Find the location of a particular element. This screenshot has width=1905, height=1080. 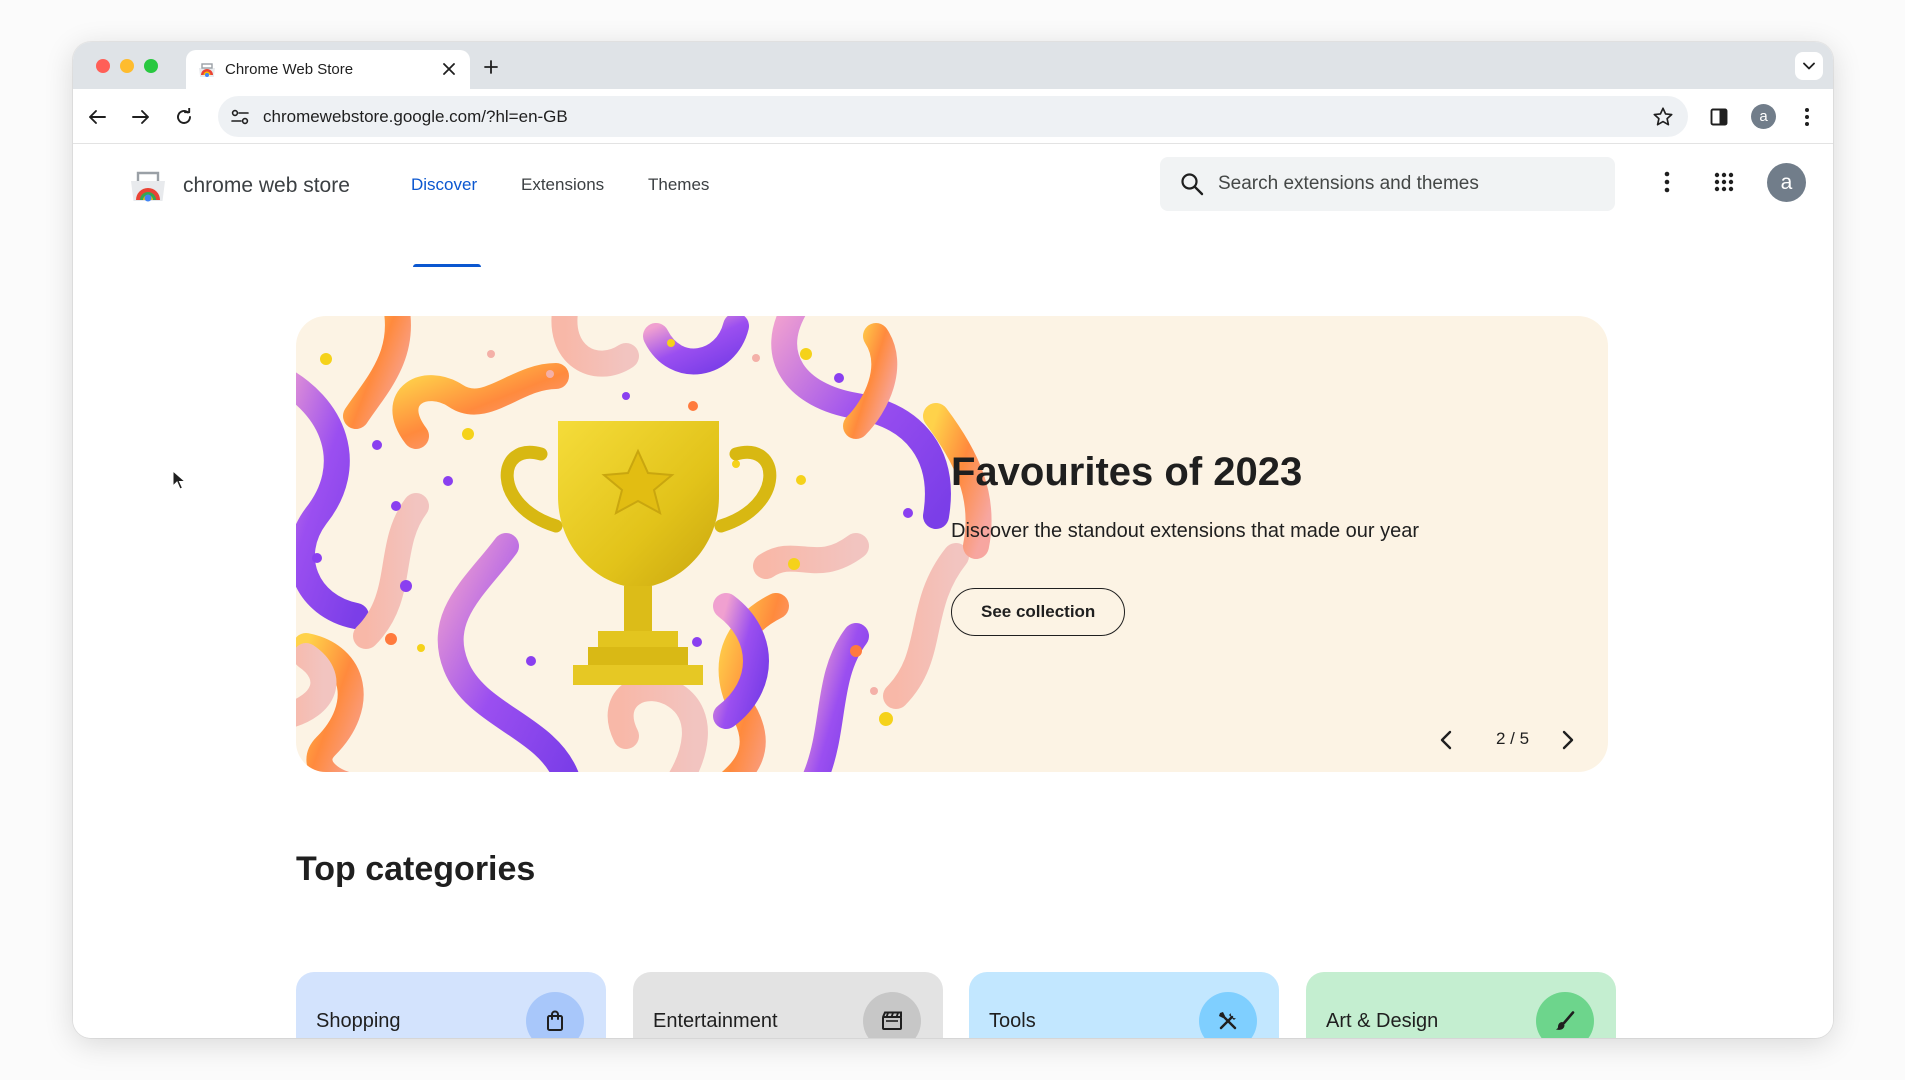

see-collection-button: See collection is located at coordinates (1038, 612).